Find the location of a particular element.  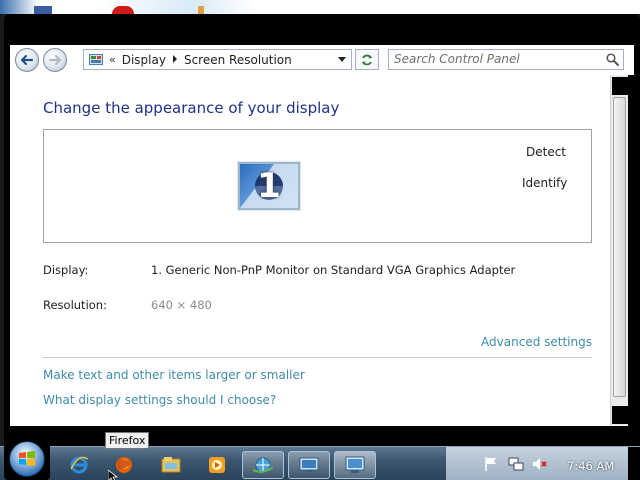

forward-arrow-icon is located at coordinates (55, 60).